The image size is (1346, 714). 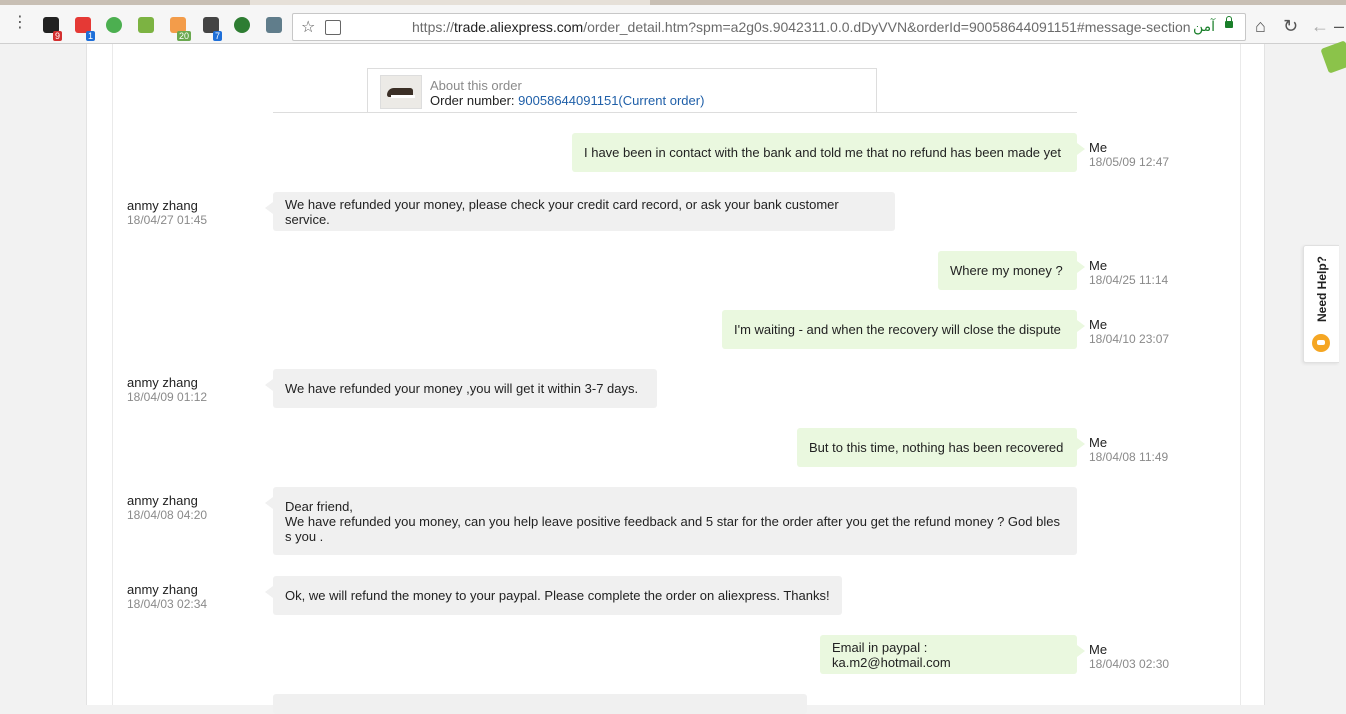 What do you see at coordinates (58, 36) in the screenshot?
I see `extension-badge: 9` at bounding box center [58, 36].